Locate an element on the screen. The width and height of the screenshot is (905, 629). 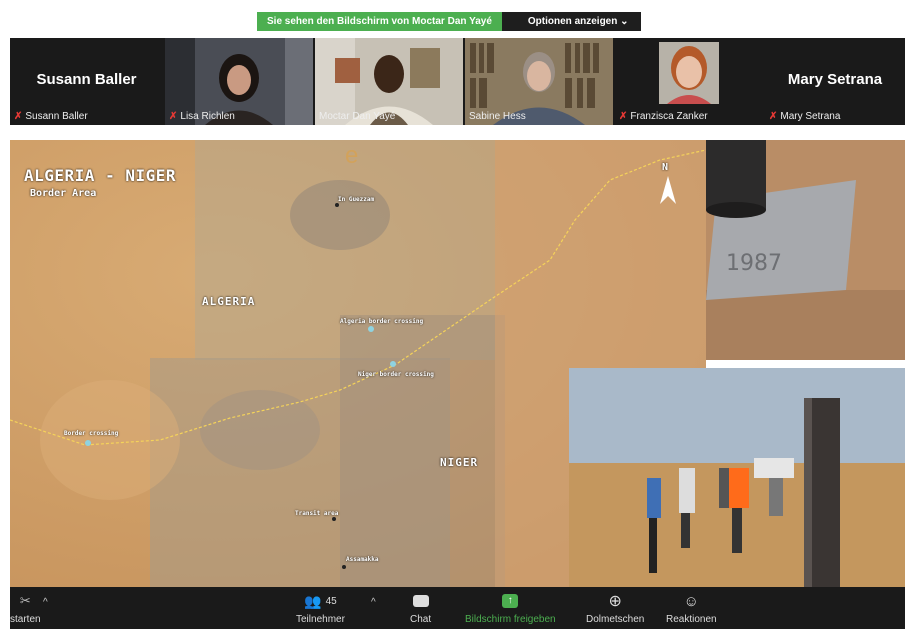
participant-tile-sabine-hess: Sabine Hess is located at coordinates (539, 81).